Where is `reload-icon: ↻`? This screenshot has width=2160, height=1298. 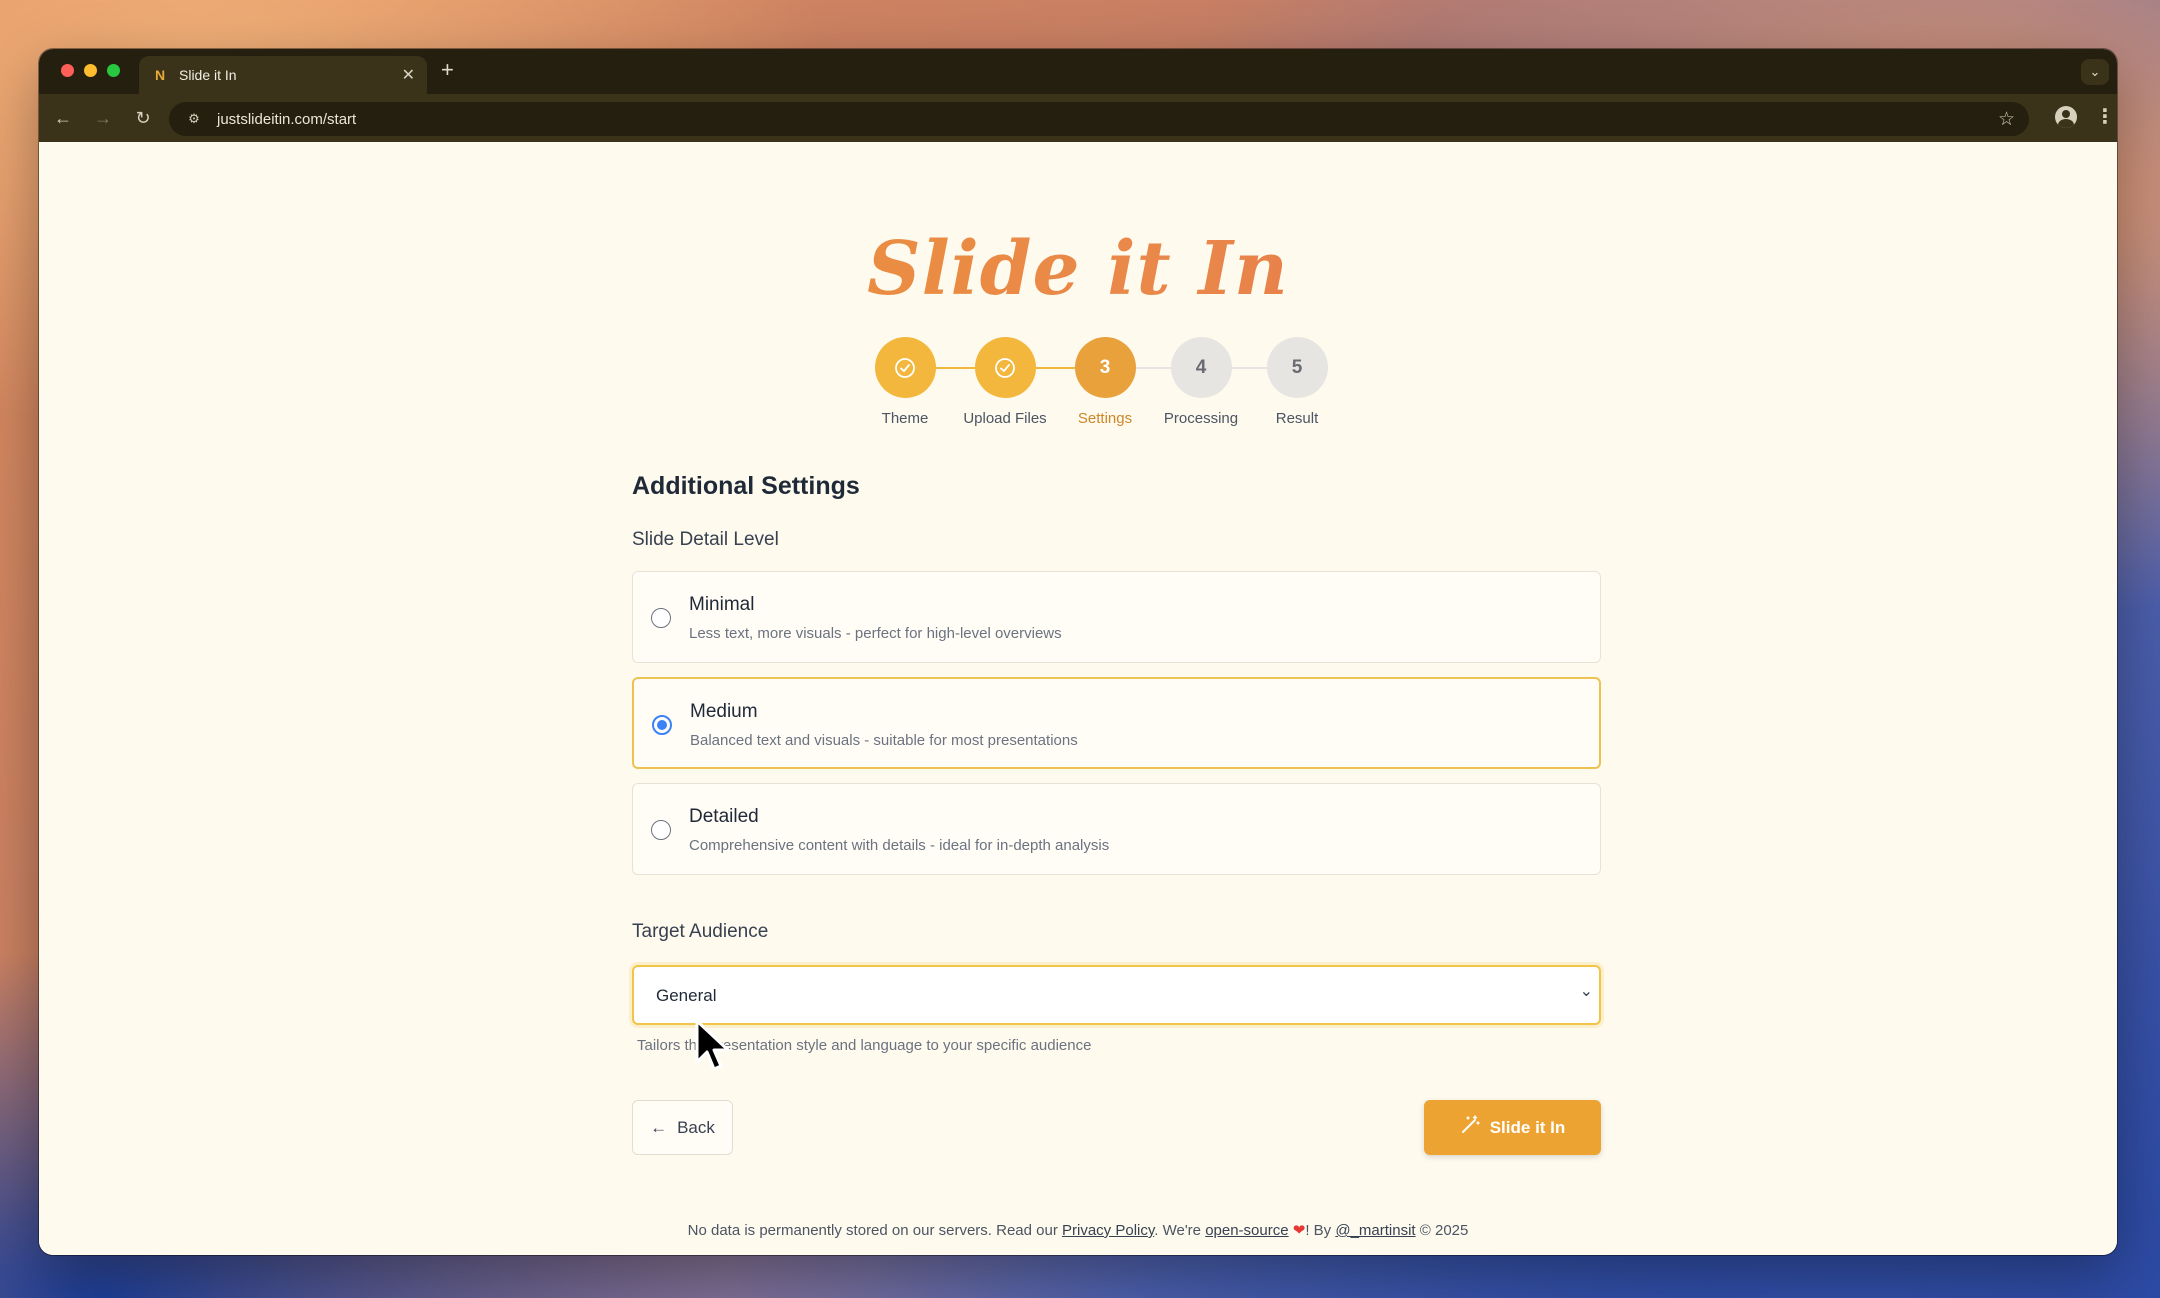
reload-icon: ↻ is located at coordinates (143, 118).